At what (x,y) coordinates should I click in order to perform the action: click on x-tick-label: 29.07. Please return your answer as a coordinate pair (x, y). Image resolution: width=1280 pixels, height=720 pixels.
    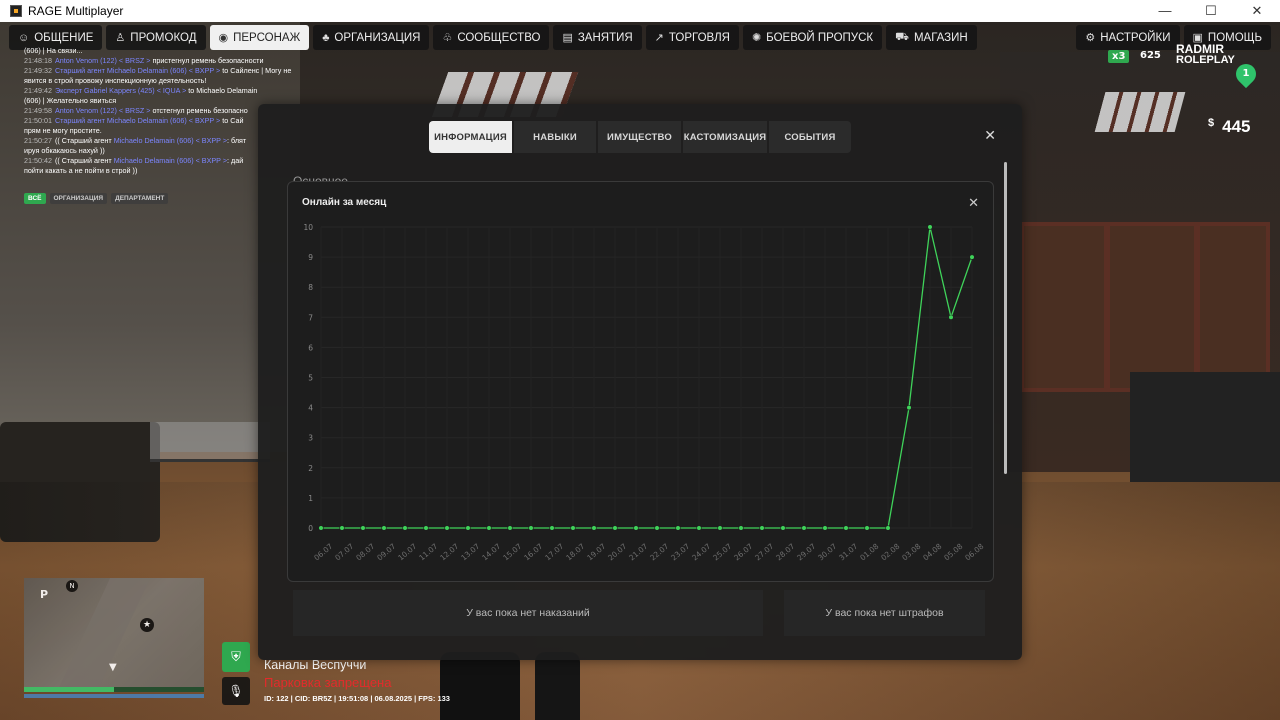
    Looking at the image, I should click on (806, 552).